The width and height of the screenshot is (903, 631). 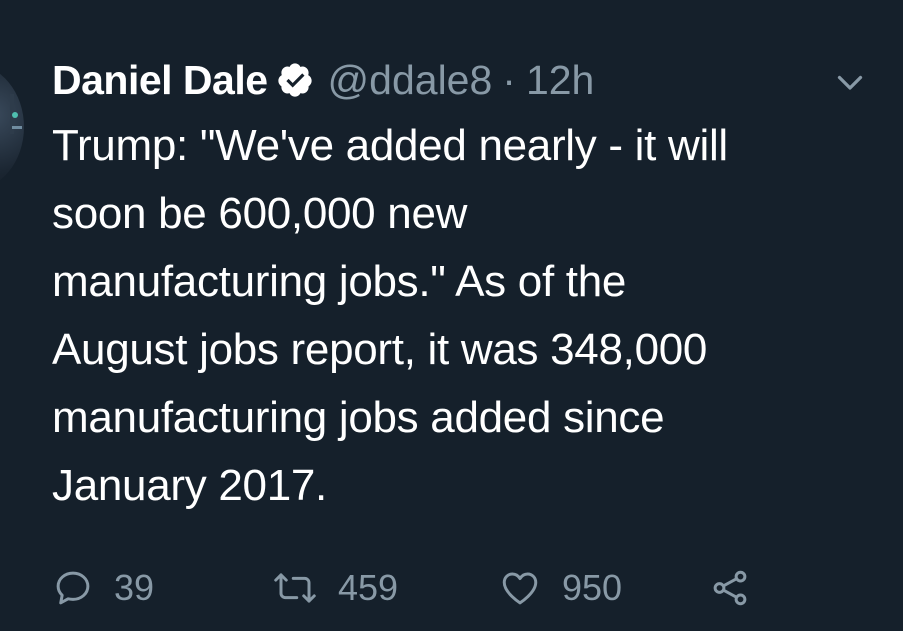 I want to click on tweet-text-line: Trump: "We've added nearly - it will, so click(x=390, y=145).